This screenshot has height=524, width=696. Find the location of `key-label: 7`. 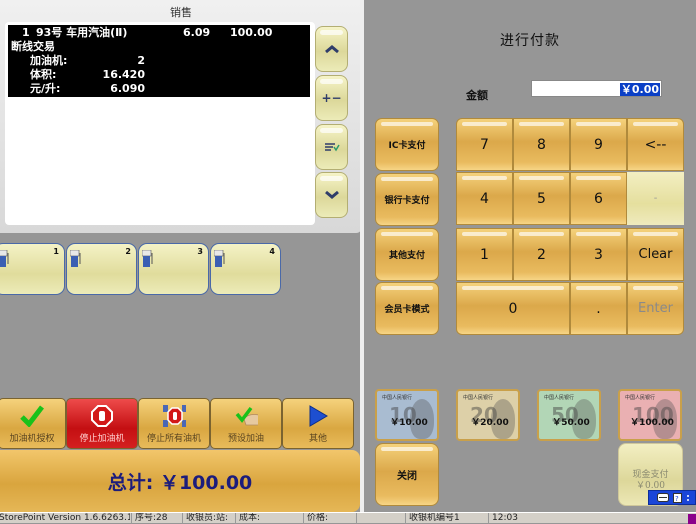

key-label: 7 is located at coordinates (484, 144).